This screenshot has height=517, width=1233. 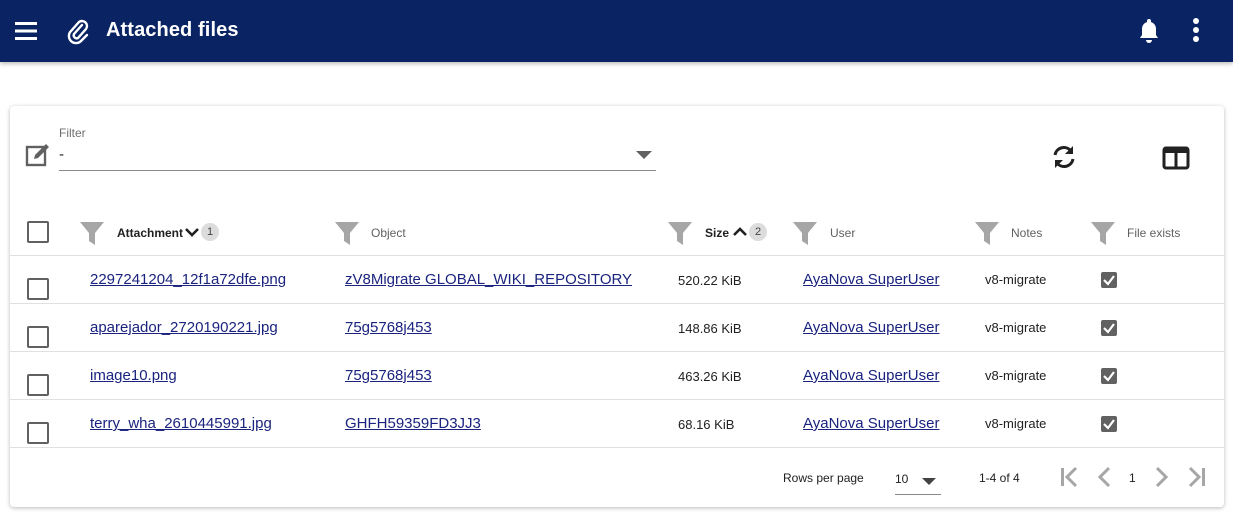 I want to click on arrow-down-icon, so click(x=192, y=232).